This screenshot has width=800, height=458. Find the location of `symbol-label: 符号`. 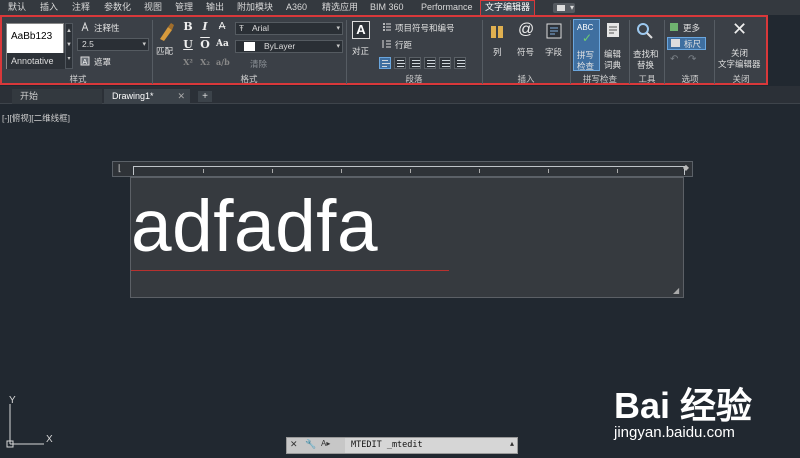

symbol-label: 符号 is located at coordinates (525, 52).